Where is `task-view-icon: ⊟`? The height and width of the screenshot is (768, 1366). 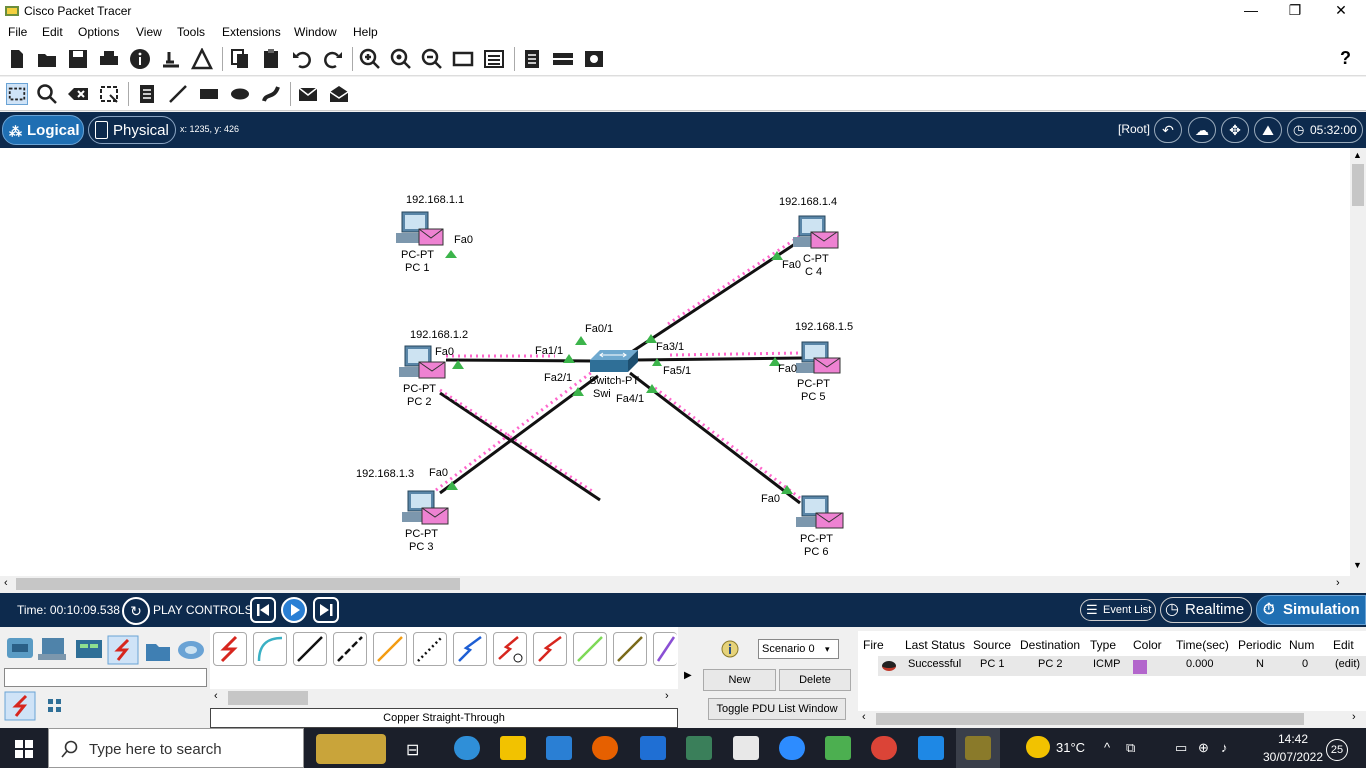
task-view-icon: ⊟ is located at coordinates (412, 750).